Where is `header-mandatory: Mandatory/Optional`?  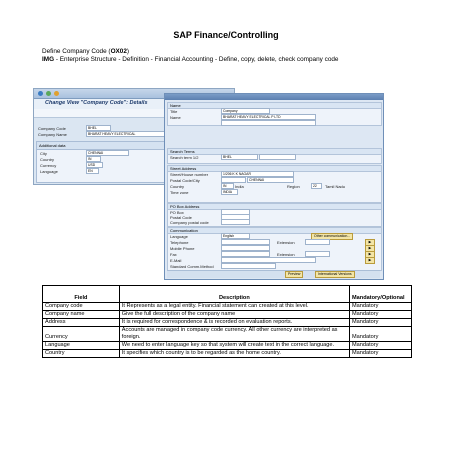 header-mandatory: Mandatory/Optional is located at coordinates (380, 294).